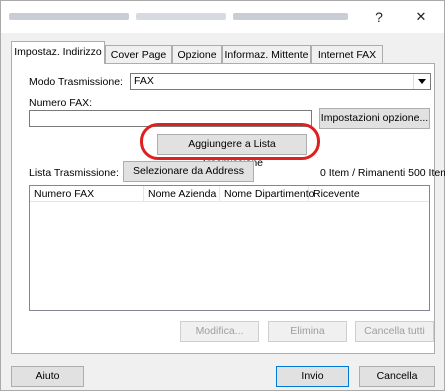 The width and height of the screenshot is (445, 391). What do you see at coordinates (69, 16) in the screenshot?
I see `title-text-blurred` at bounding box center [69, 16].